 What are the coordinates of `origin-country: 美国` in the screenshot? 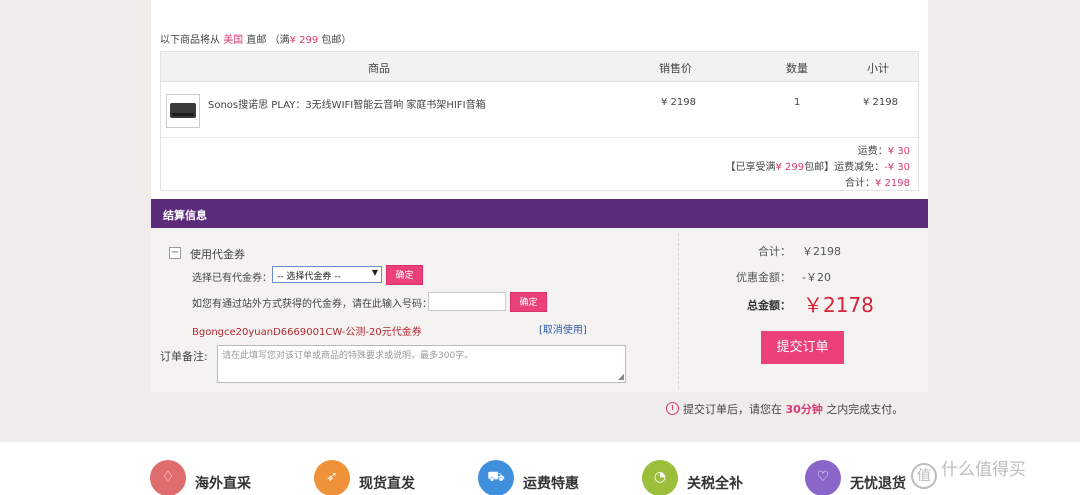 It's located at (233, 40).